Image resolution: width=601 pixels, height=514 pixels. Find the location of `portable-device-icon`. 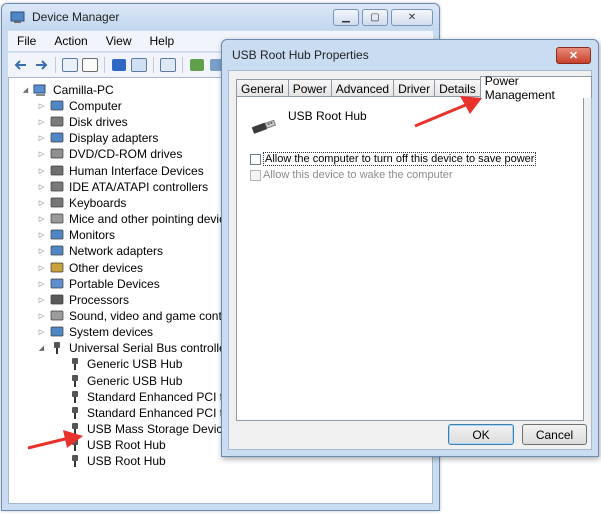

portable-device-icon is located at coordinates (57, 283).